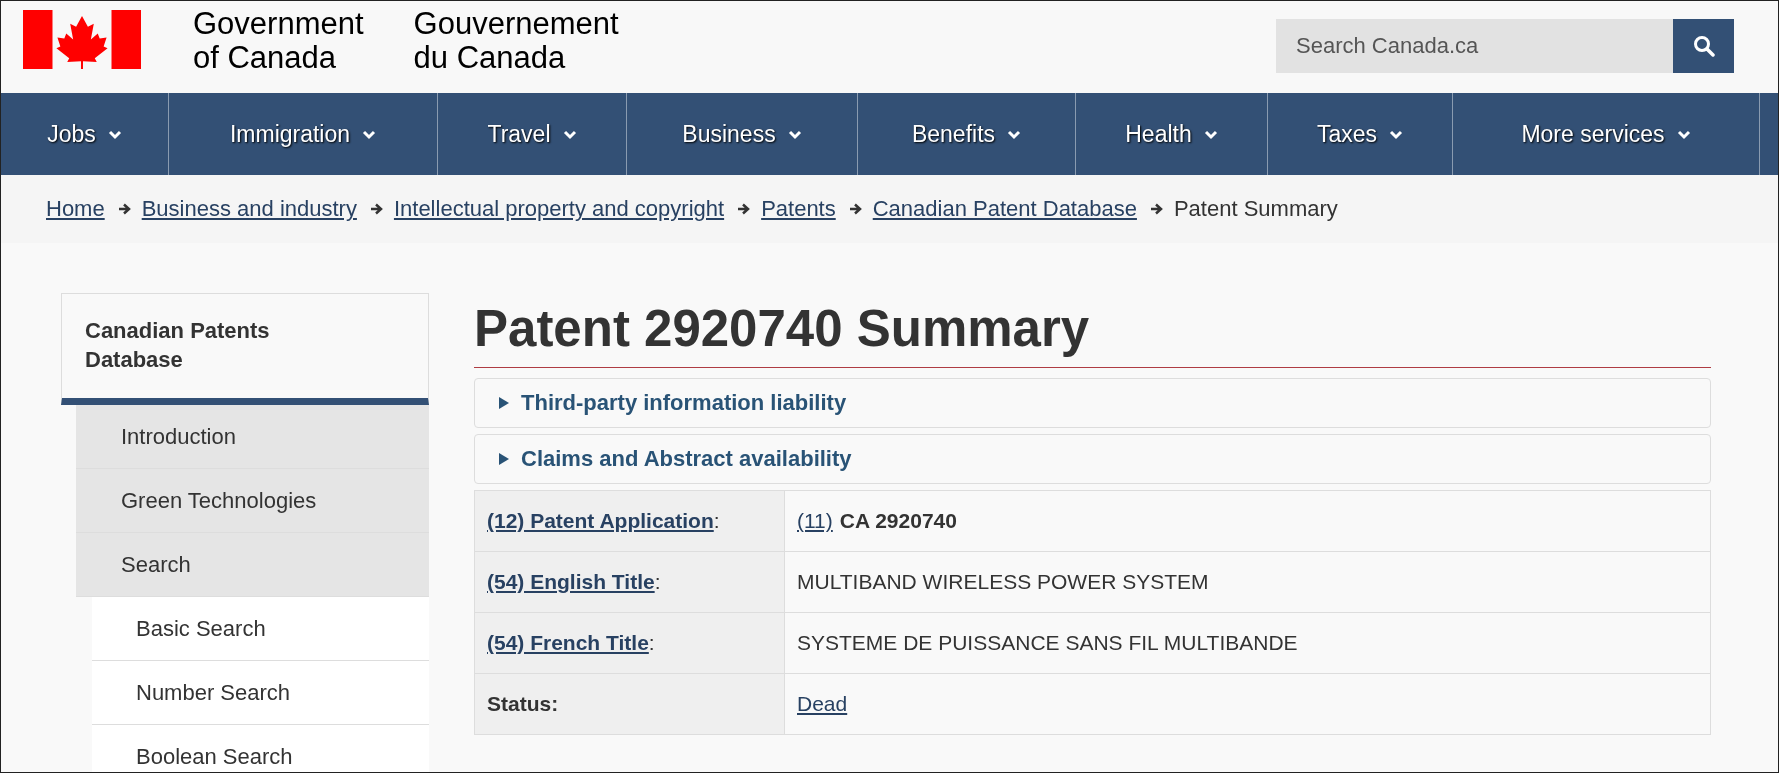 The image size is (1779, 773). What do you see at coordinates (1004, 209) in the screenshot?
I see `breadcrumb-link: Canadian Patent Database` at bounding box center [1004, 209].